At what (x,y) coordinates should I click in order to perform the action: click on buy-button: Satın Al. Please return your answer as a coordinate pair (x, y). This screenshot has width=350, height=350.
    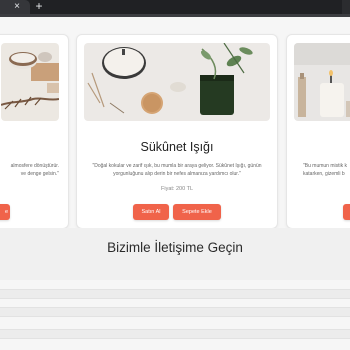
    Looking at the image, I should click on (151, 212).